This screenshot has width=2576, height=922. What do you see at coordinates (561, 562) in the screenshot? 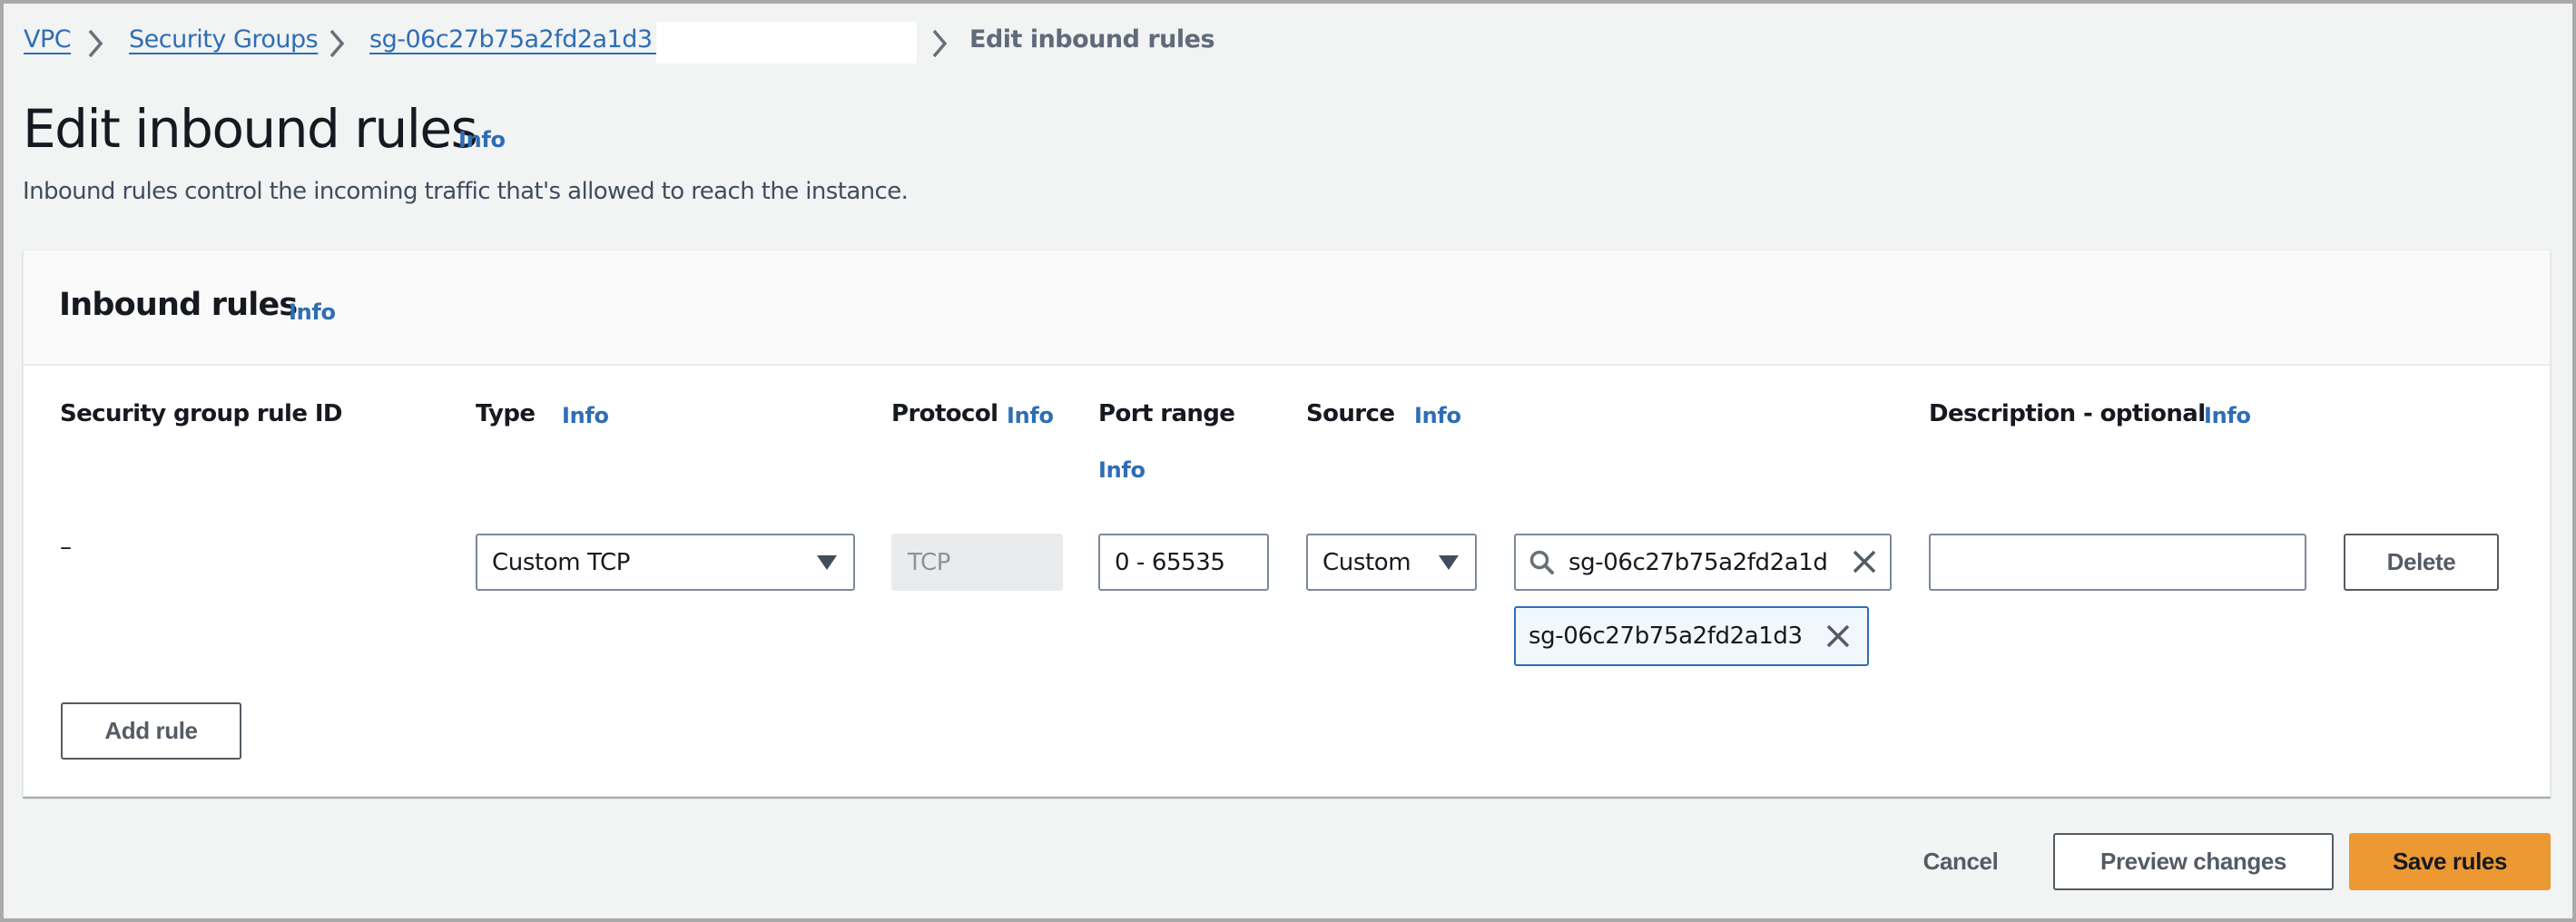
I see `type-select-value: Custom TCP` at bounding box center [561, 562].